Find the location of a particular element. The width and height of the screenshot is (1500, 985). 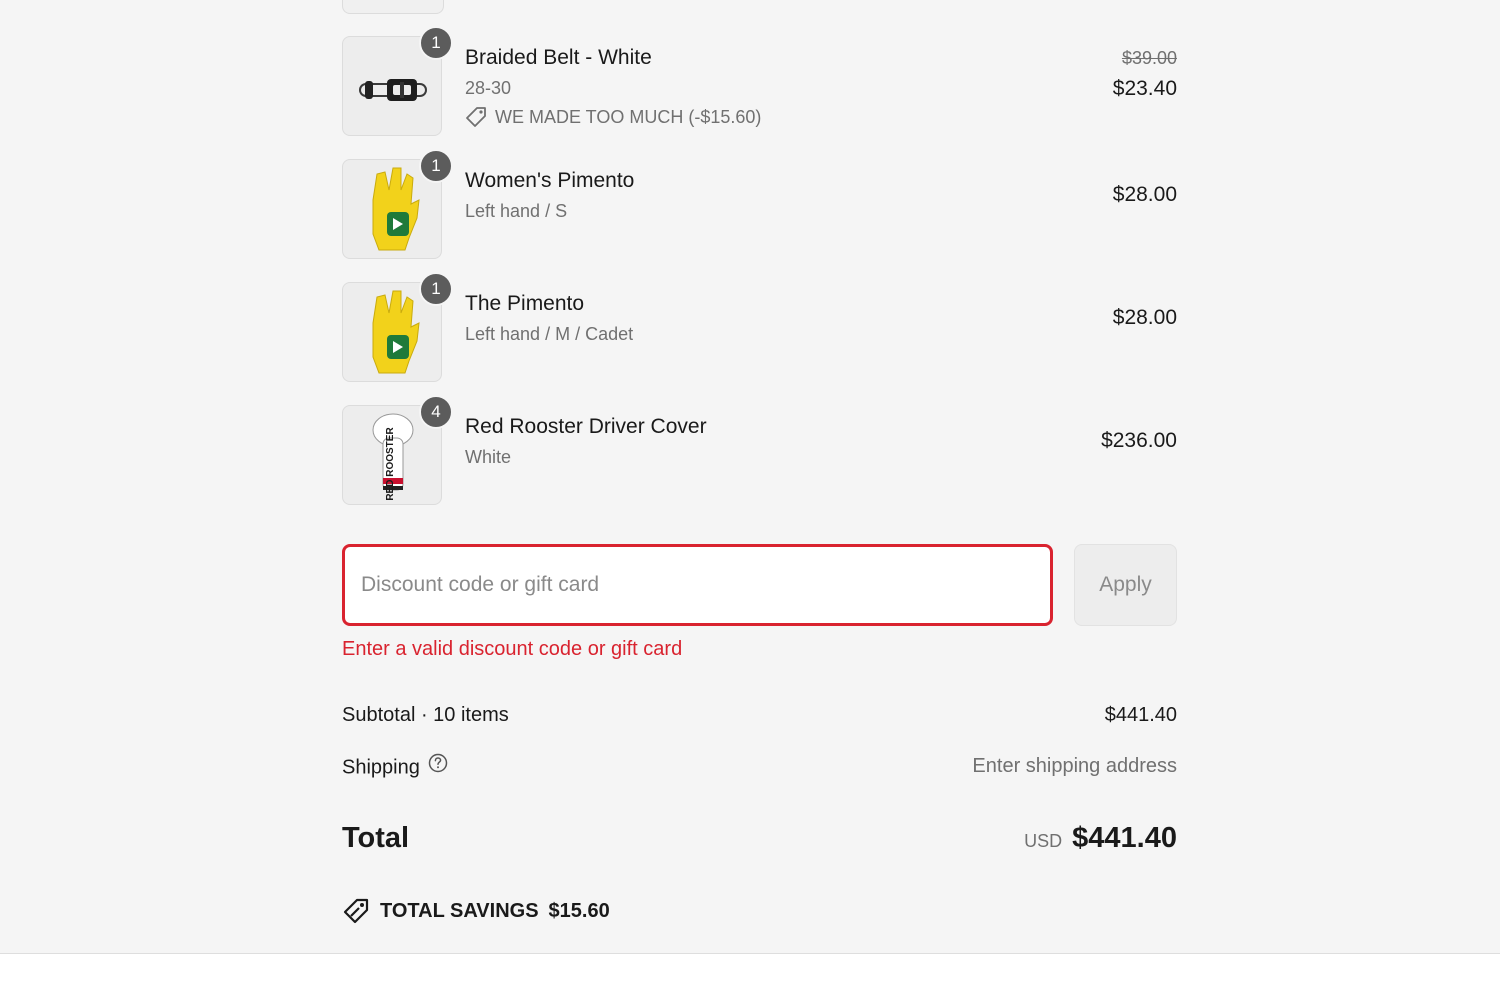

previous-item-thumbnail is located at coordinates (393, 7).